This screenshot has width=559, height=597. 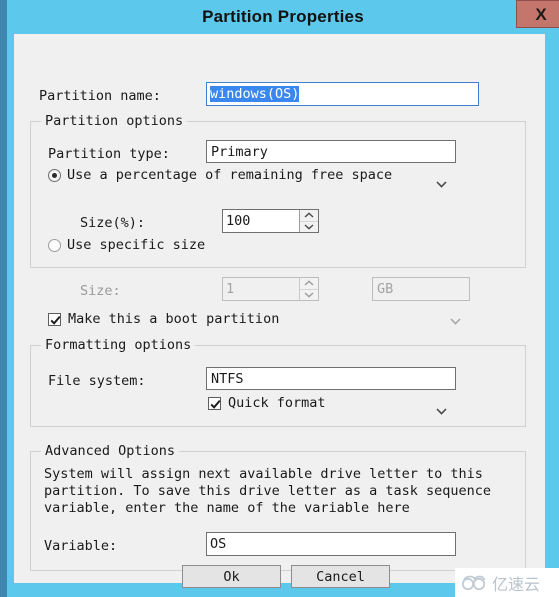 What do you see at coordinates (214, 403) in the screenshot?
I see `quick-format-checkbox` at bounding box center [214, 403].